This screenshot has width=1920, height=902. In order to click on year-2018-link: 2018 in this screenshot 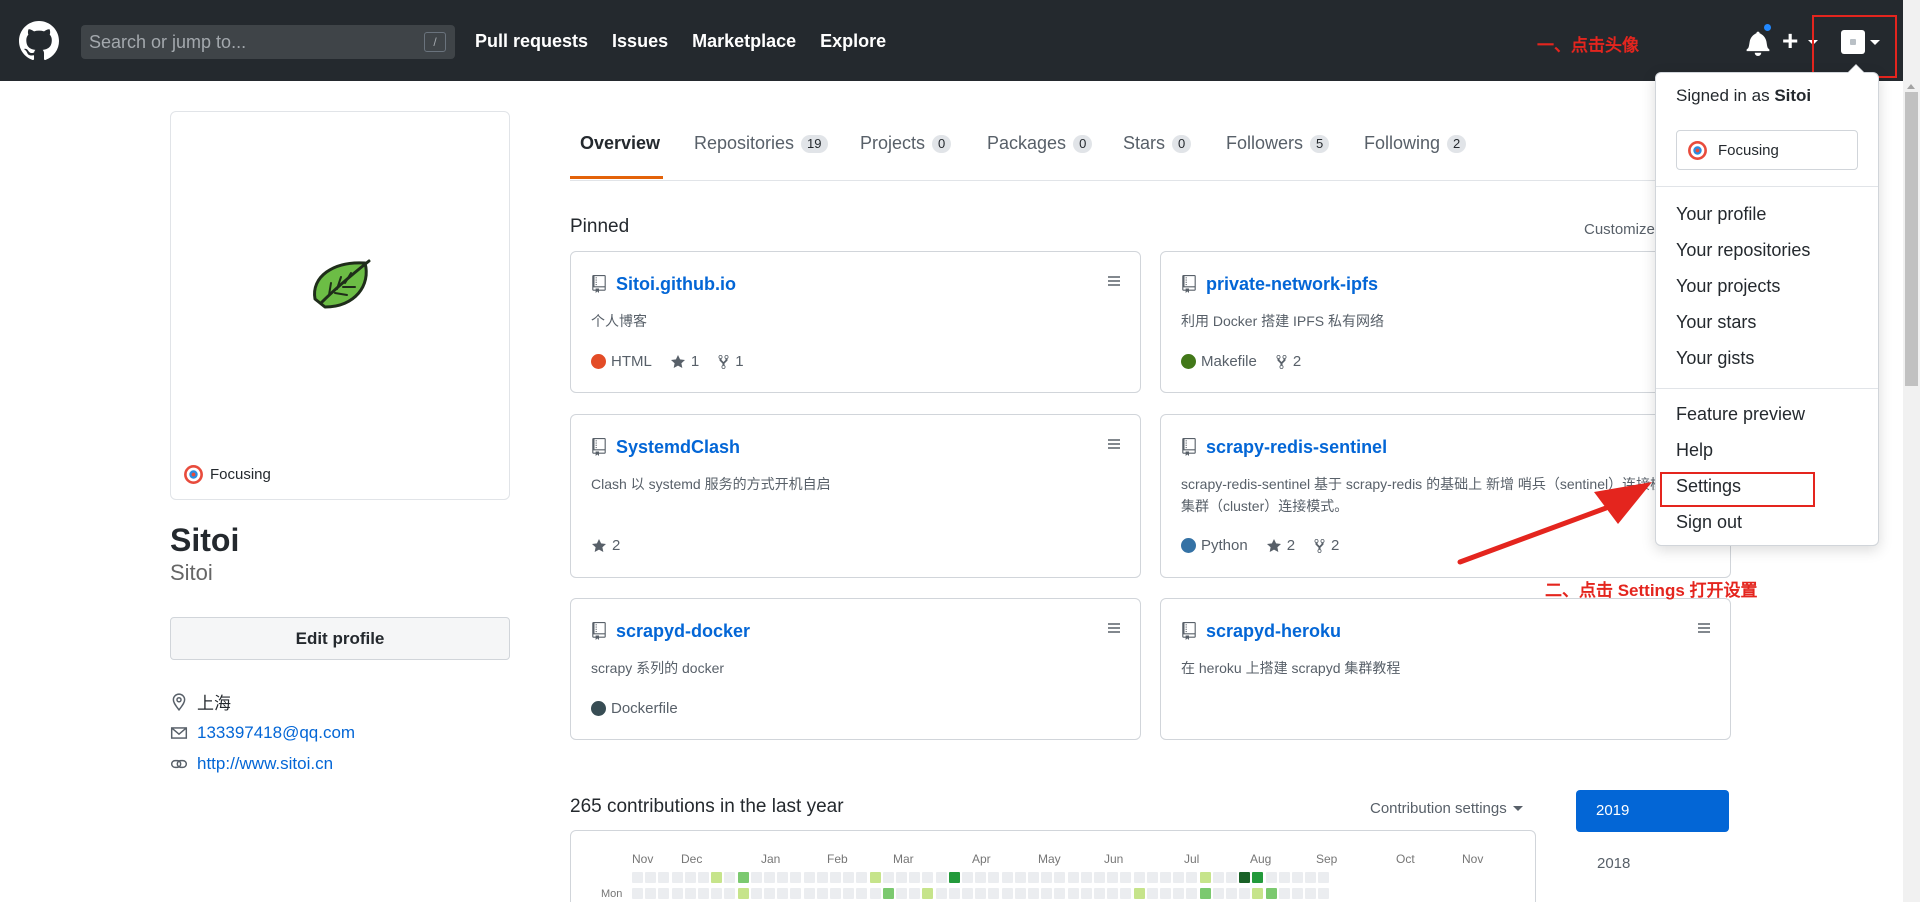, I will do `click(1613, 863)`.